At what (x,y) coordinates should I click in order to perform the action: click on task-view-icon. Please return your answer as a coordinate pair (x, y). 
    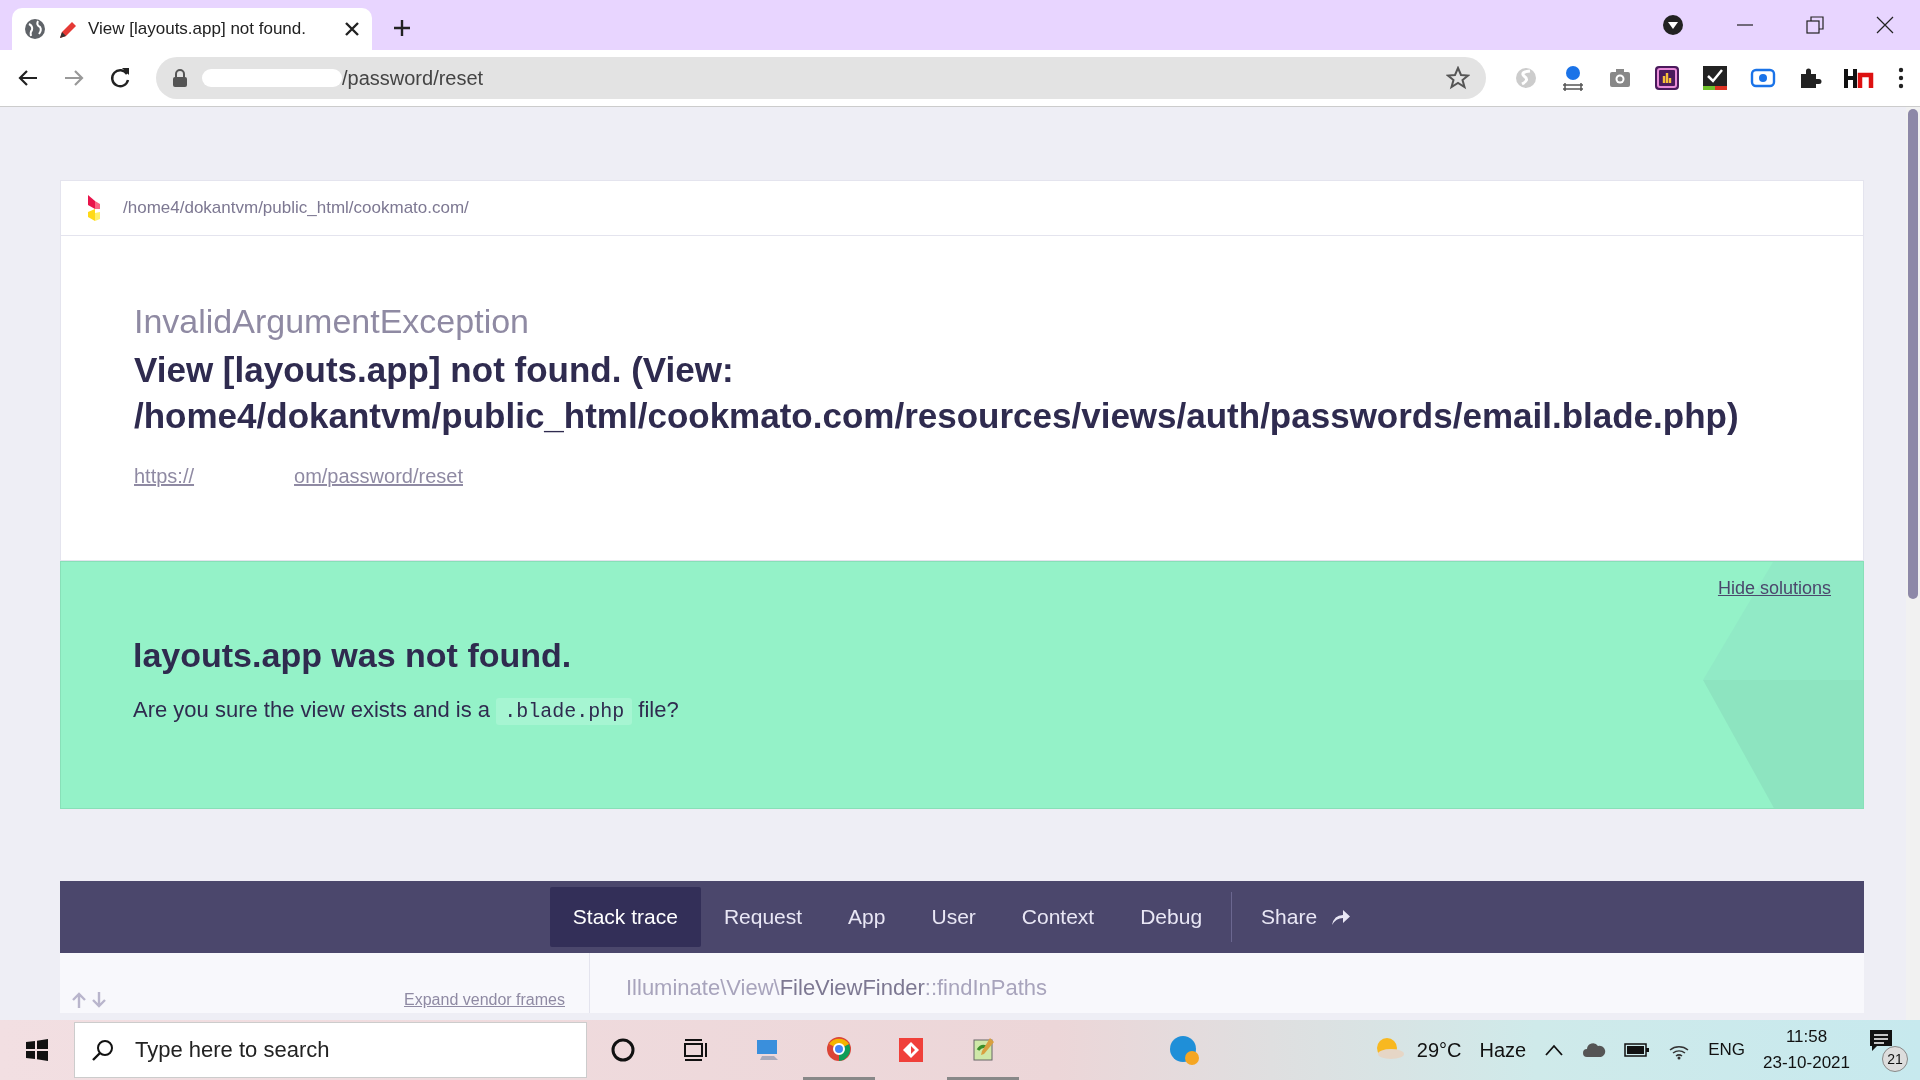
    Looking at the image, I should click on (695, 1050).